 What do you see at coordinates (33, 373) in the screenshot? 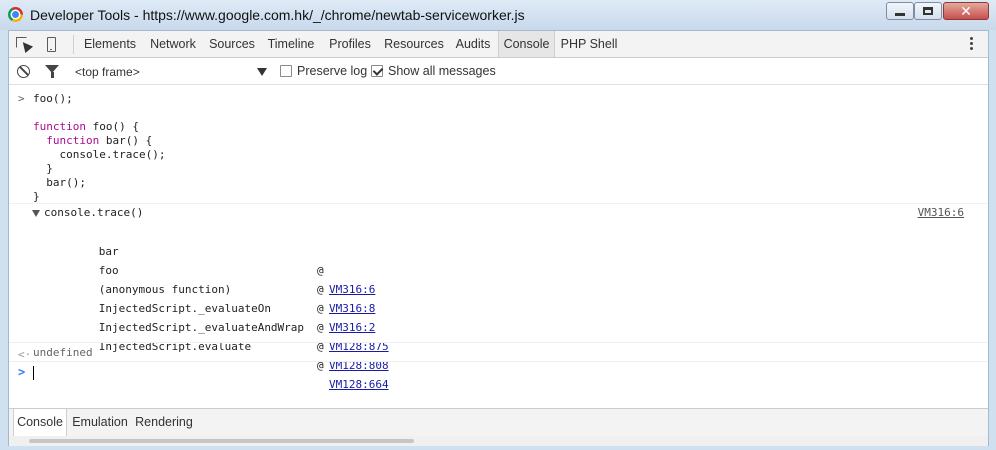
I see `console-input` at bounding box center [33, 373].